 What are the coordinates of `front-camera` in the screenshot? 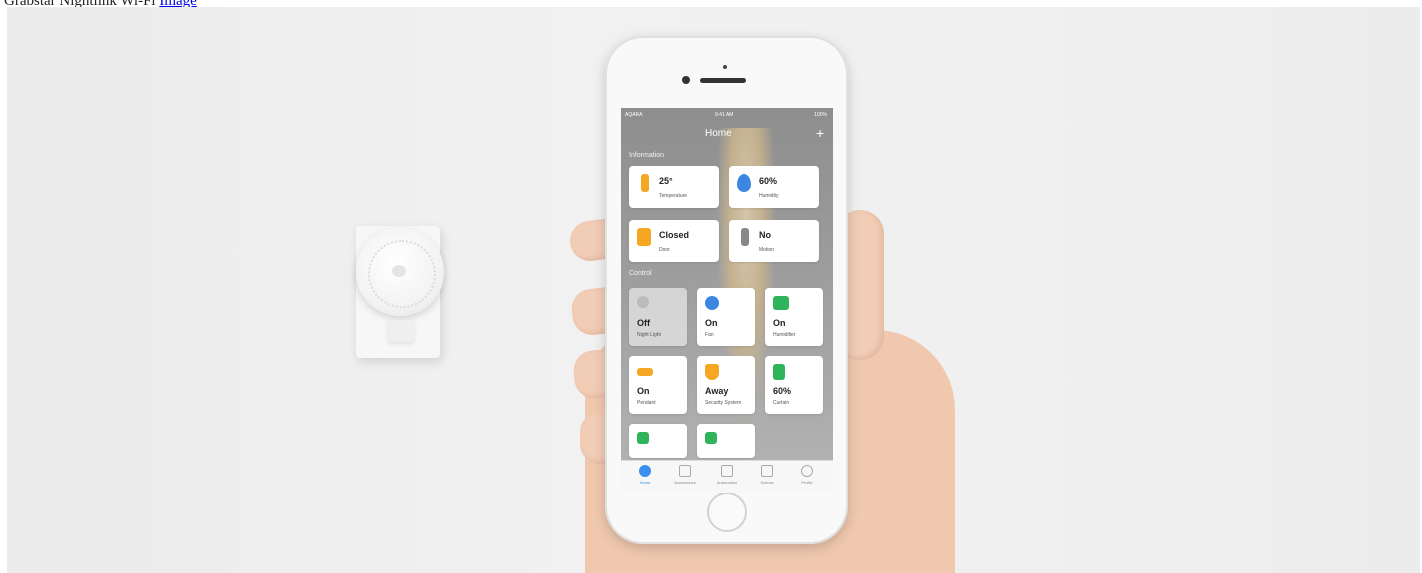 It's located at (686, 80).